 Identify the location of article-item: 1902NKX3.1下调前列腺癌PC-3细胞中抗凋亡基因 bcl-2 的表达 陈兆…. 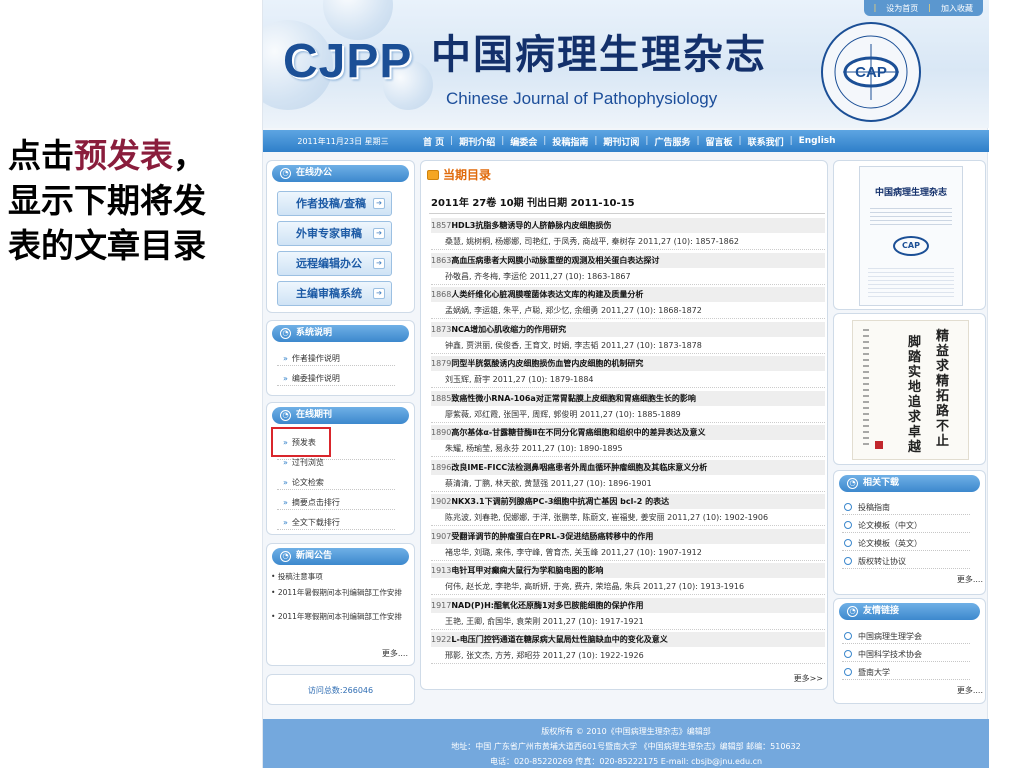
(628, 510).